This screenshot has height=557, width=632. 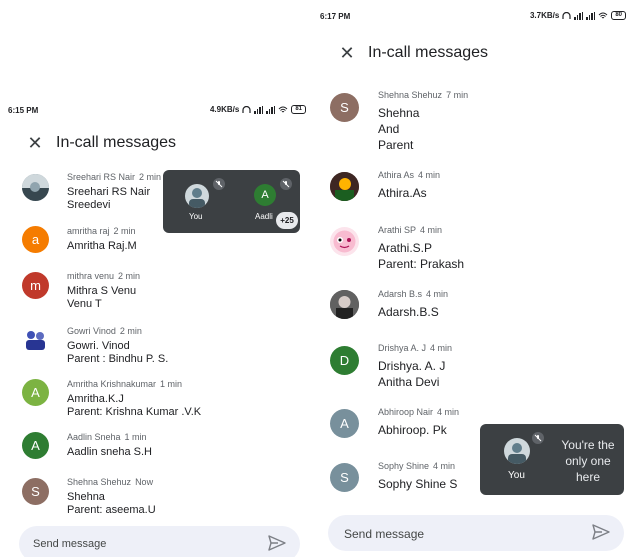 What do you see at coordinates (412, 430) in the screenshot?
I see `message-text: Abhiroop. Pk` at bounding box center [412, 430].